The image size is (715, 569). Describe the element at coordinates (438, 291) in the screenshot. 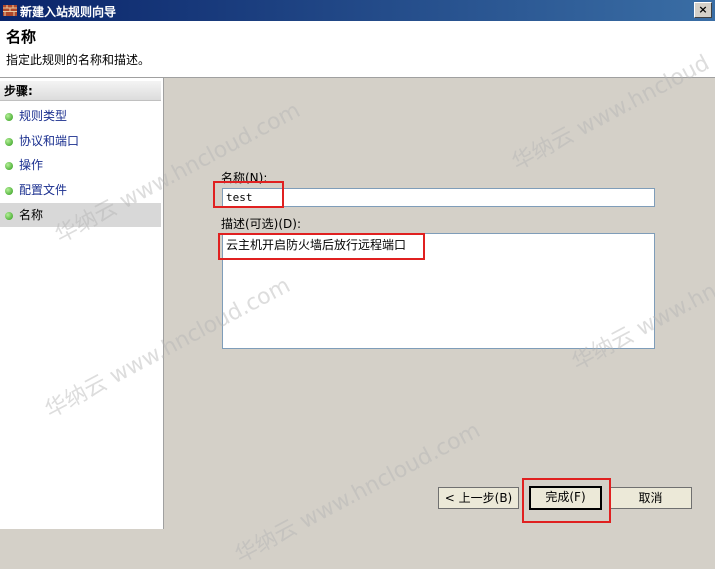

I see `description-textarea: 云主机开启防火墙后放行远程端口` at that location.